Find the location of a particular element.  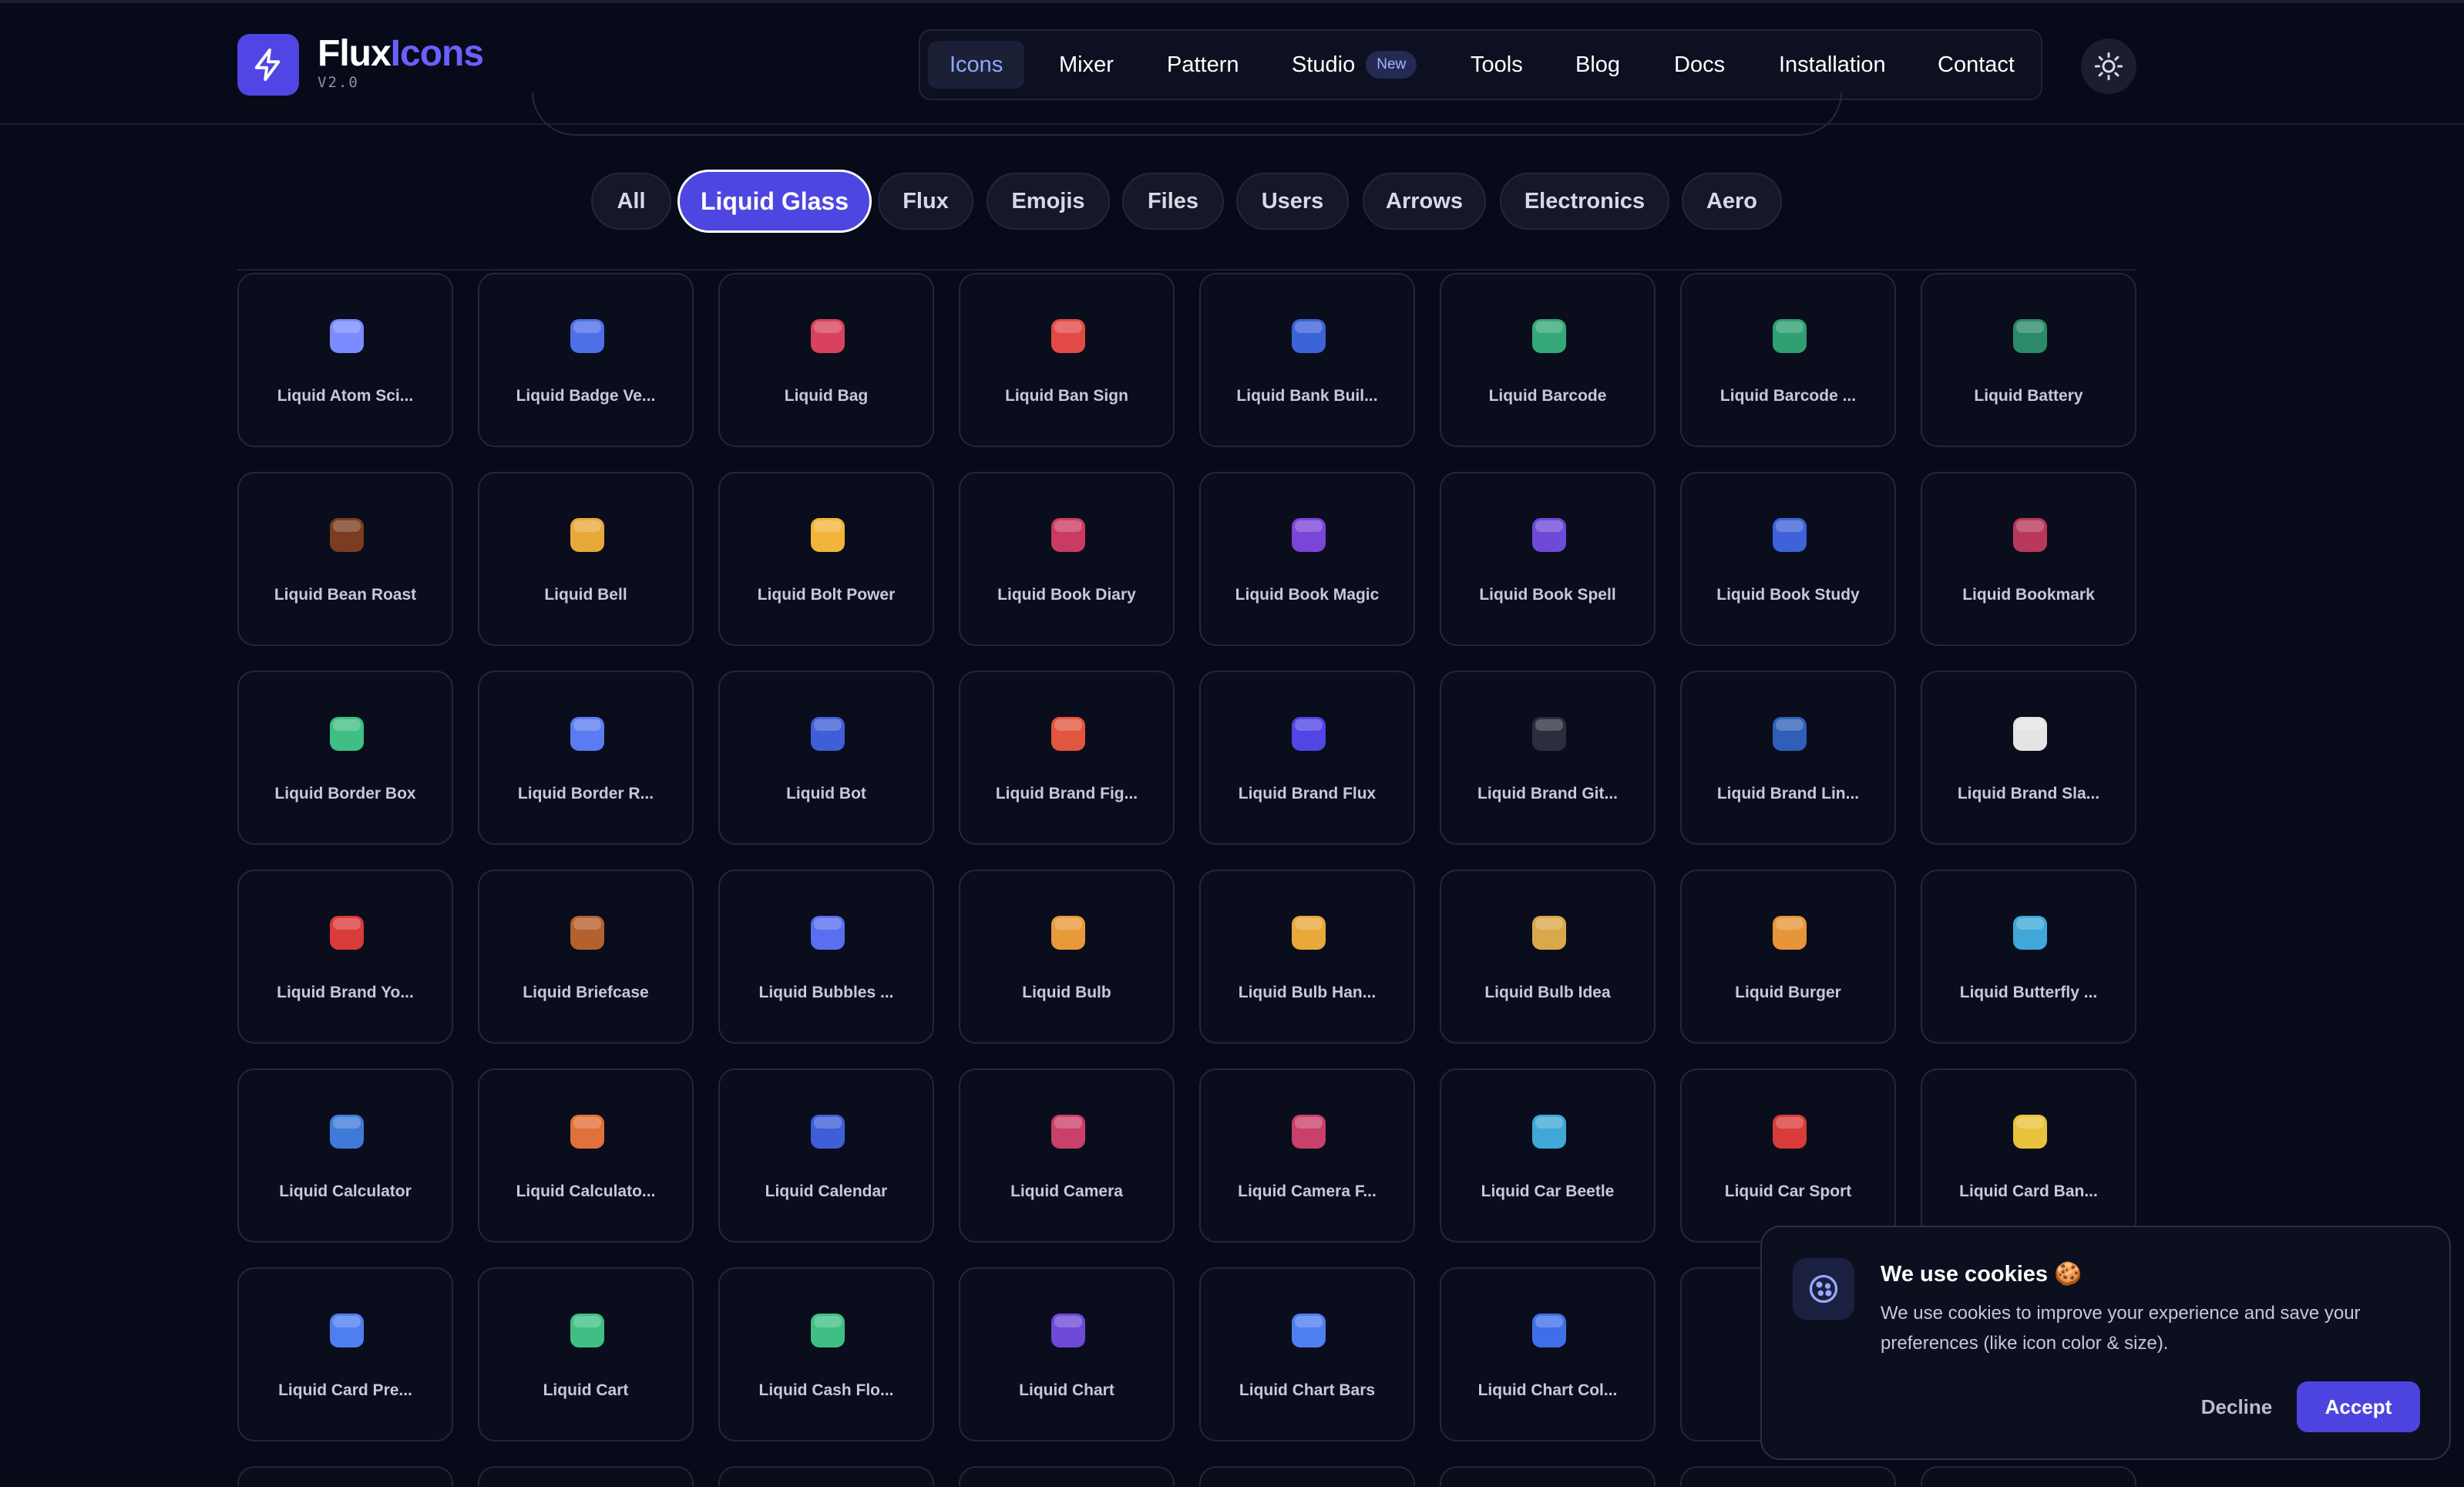

nav-pattern: Pattern is located at coordinates (1203, 65).